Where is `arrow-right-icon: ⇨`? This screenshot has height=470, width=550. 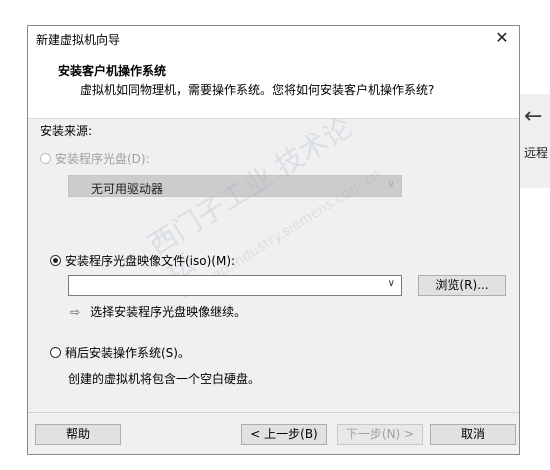
arrow-right-icon: ⇨ is located at coordinates (75, 311).